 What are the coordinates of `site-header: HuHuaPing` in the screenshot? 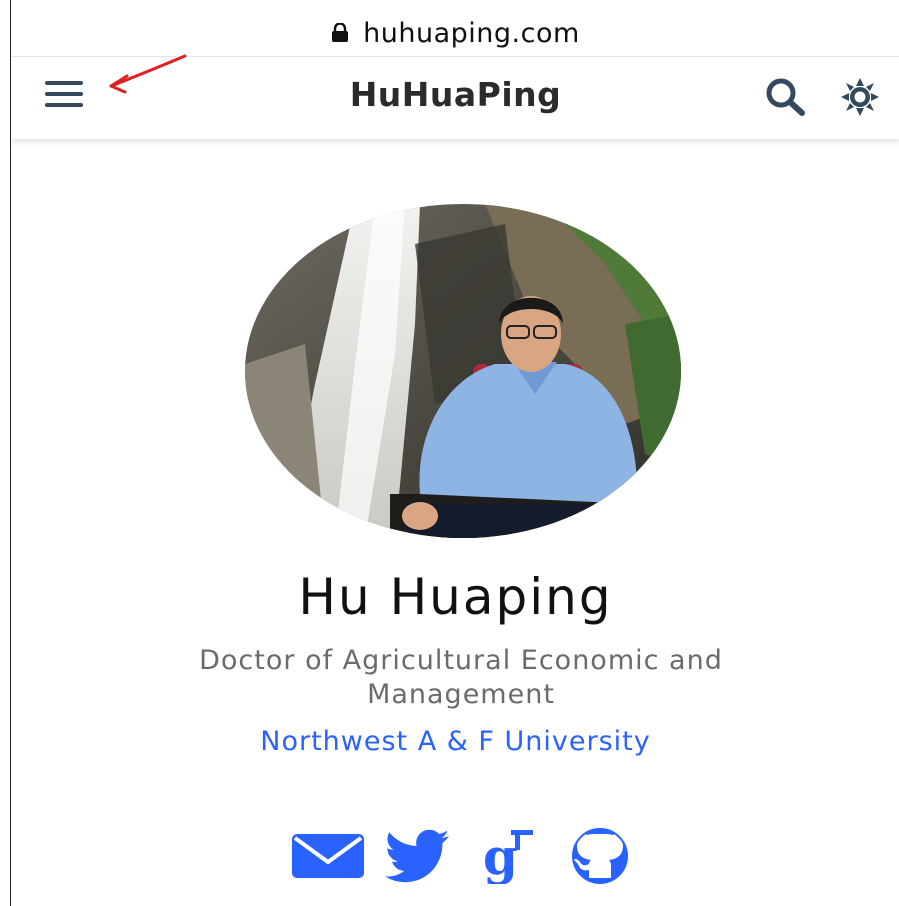 It's located at (455, 98).